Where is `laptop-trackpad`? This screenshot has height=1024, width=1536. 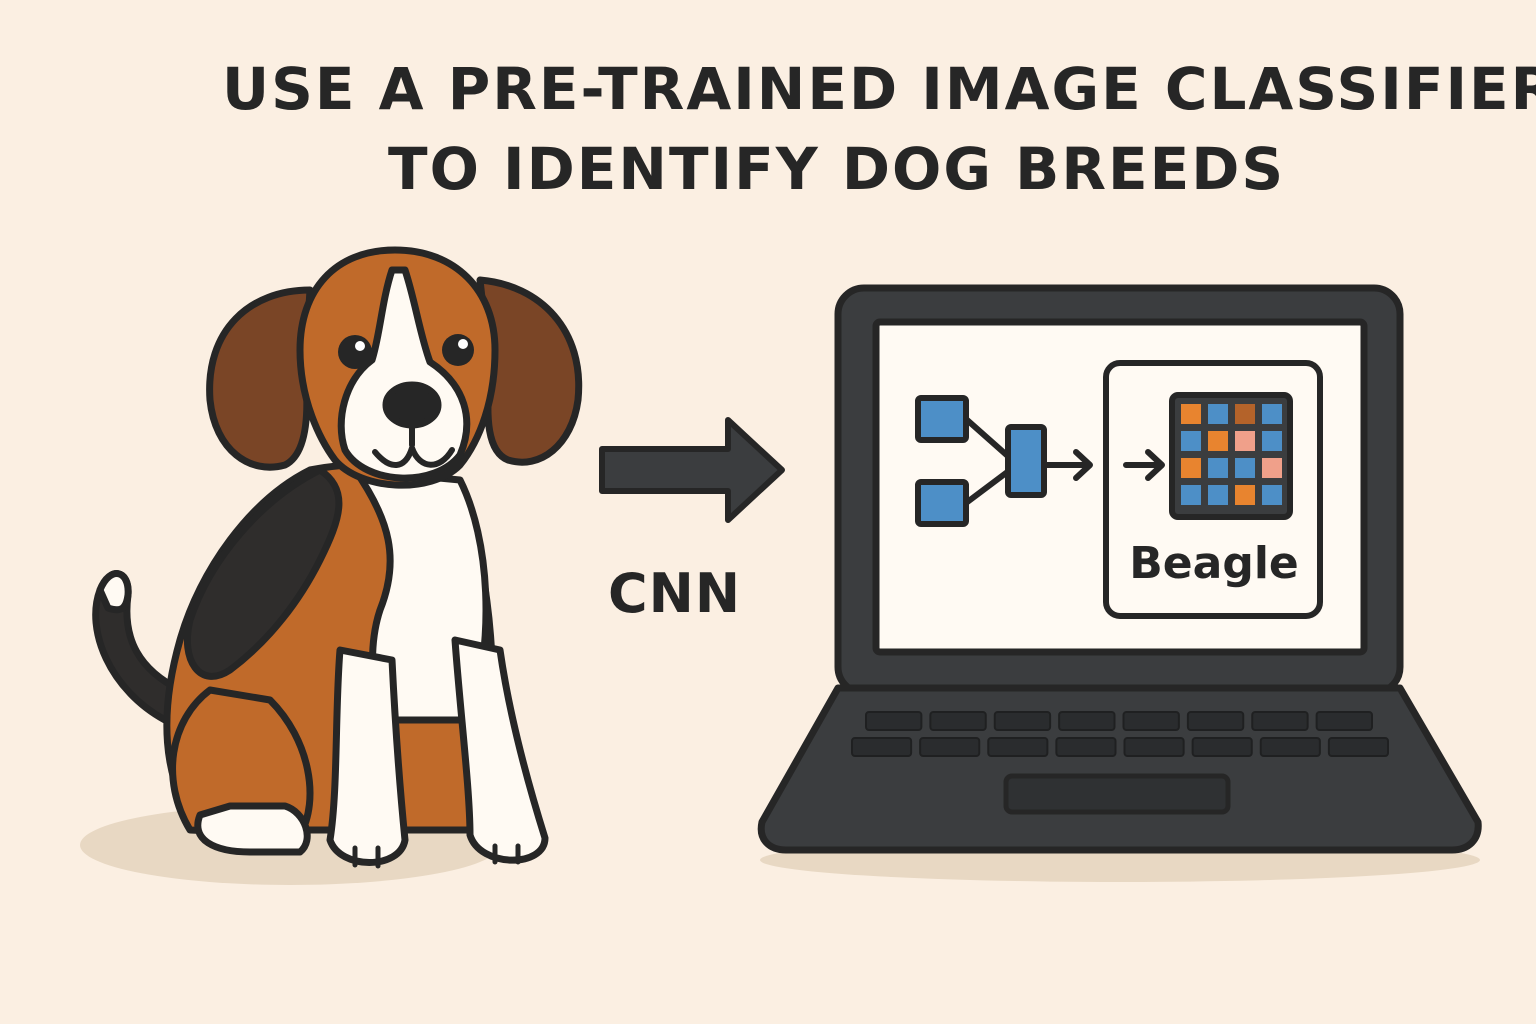 laptop-trackpad is located at coordinates (1117, 794).